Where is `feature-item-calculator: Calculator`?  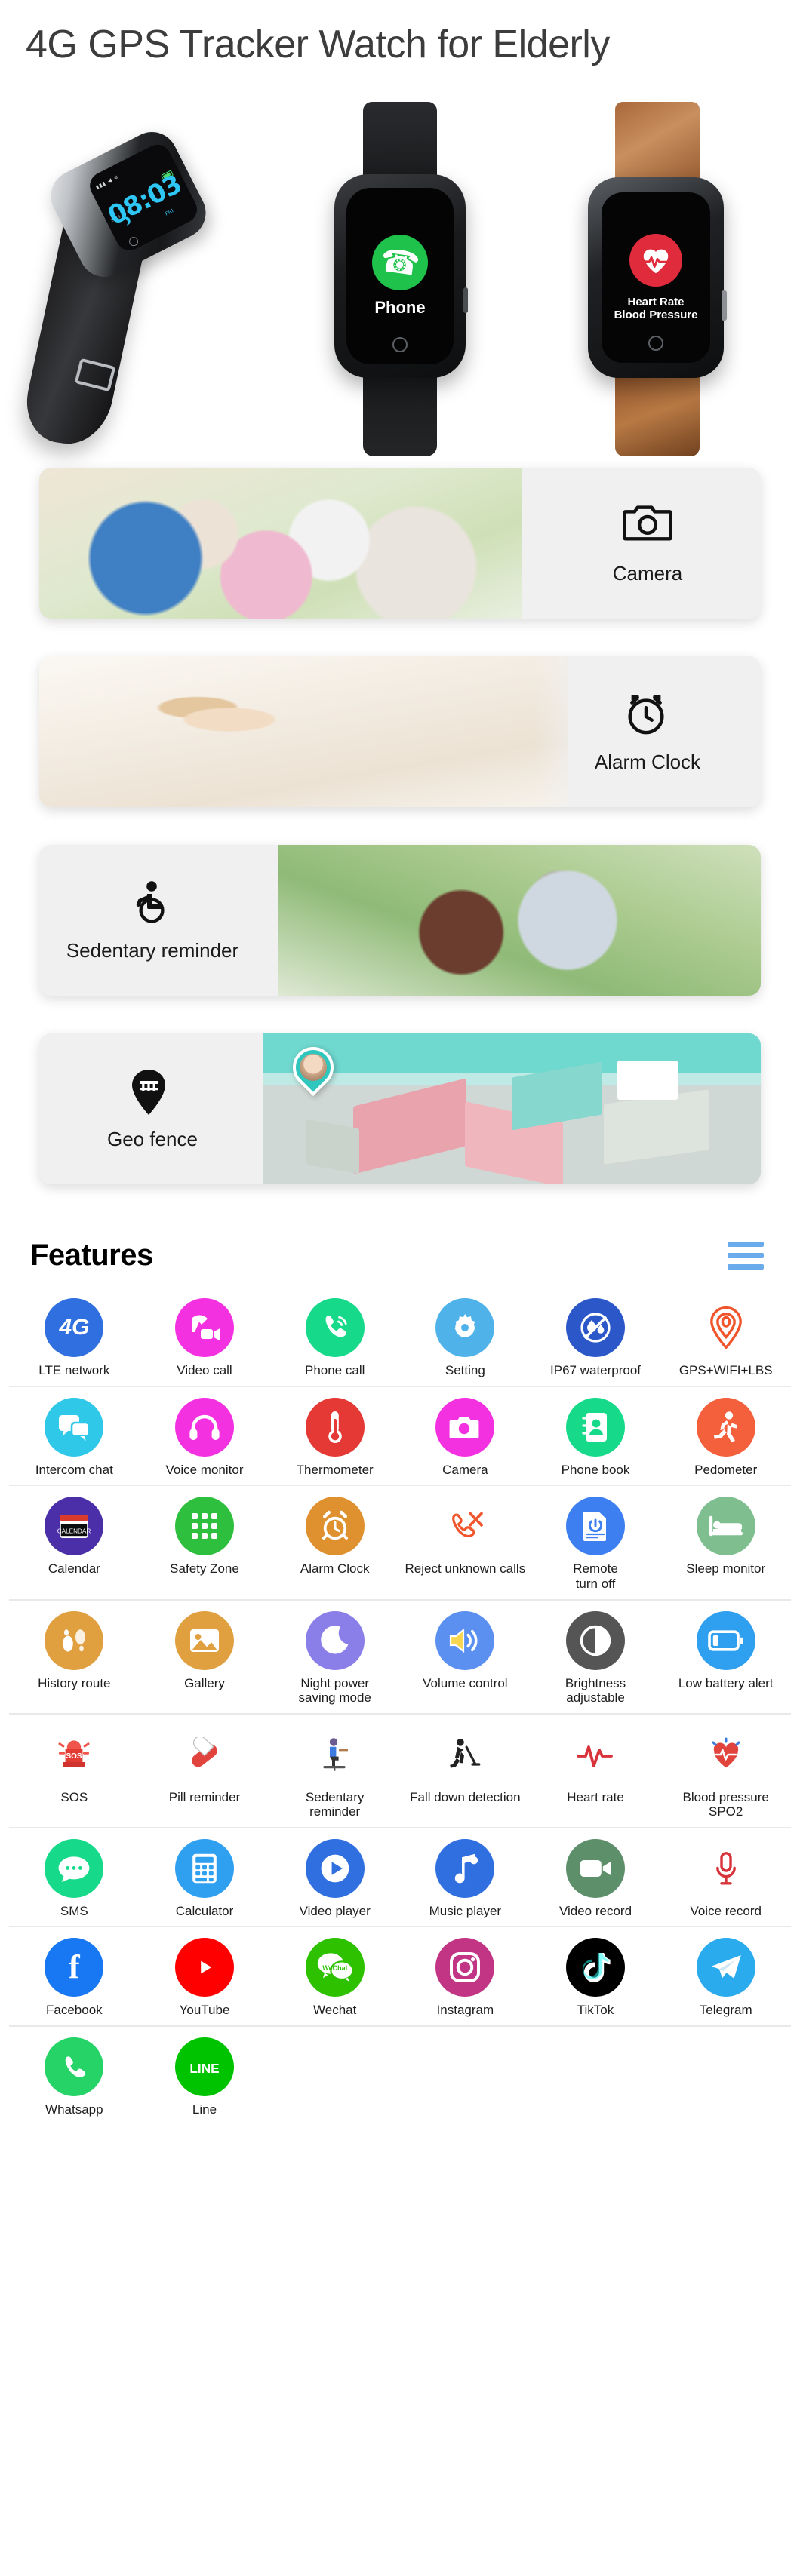 feature-item-calculator: Calculator is located at coordinates (205, 1878).